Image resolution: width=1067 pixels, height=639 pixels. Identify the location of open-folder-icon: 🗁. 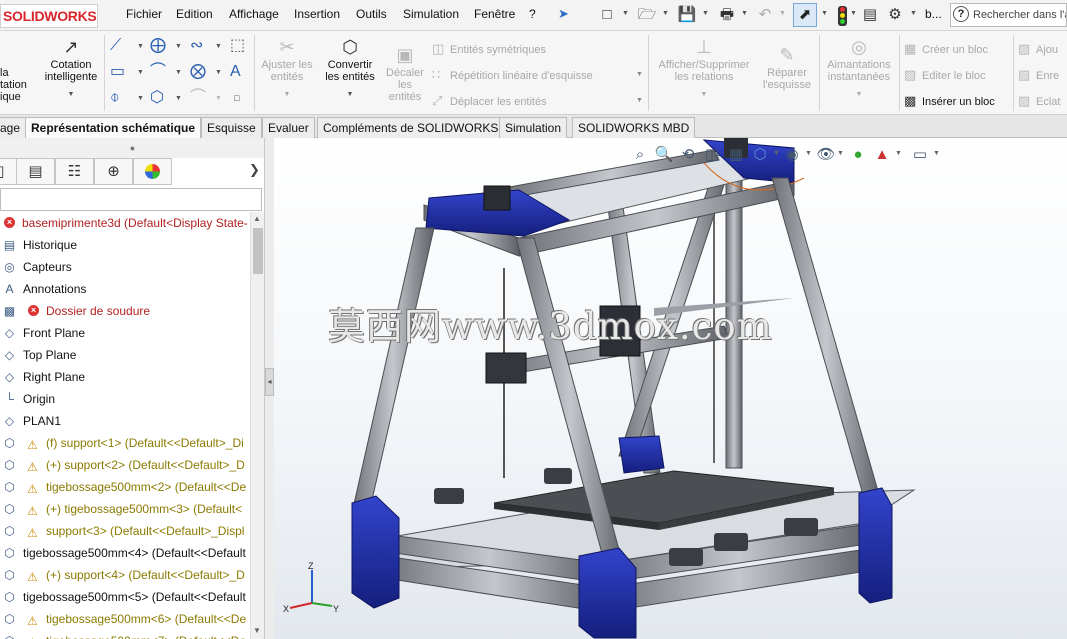
(647, 15).